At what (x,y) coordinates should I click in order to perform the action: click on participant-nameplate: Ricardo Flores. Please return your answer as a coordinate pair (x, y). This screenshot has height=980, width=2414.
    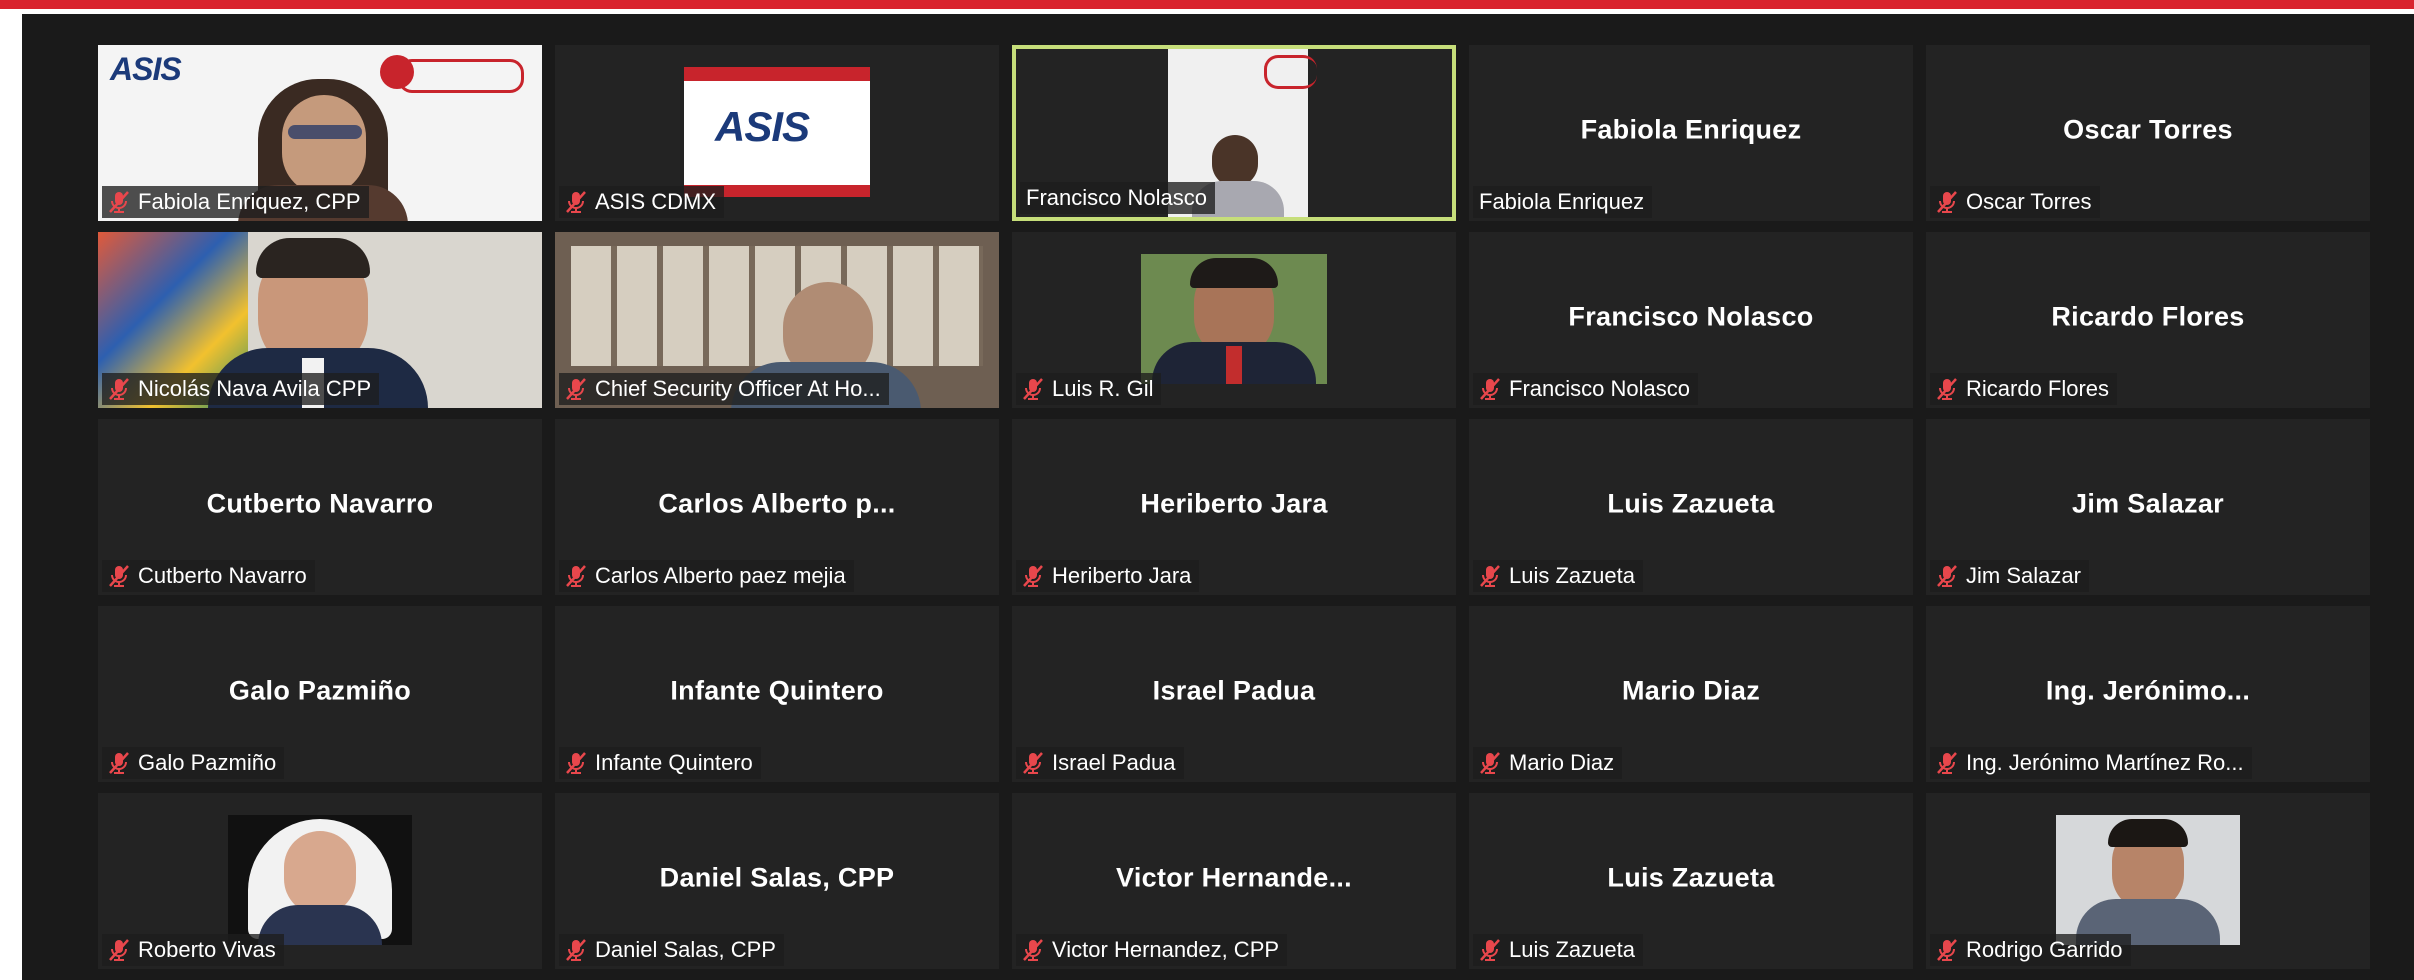
    Looking at the image, I should click on (2024, 389).